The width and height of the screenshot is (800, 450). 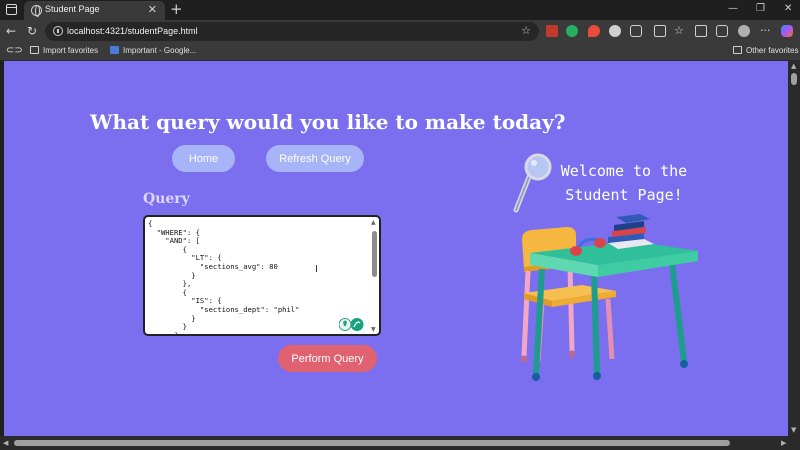 What do you see at coordinates (58, 31) in the screenshot?
I see `info-icon` at bounding box center [58, 31].